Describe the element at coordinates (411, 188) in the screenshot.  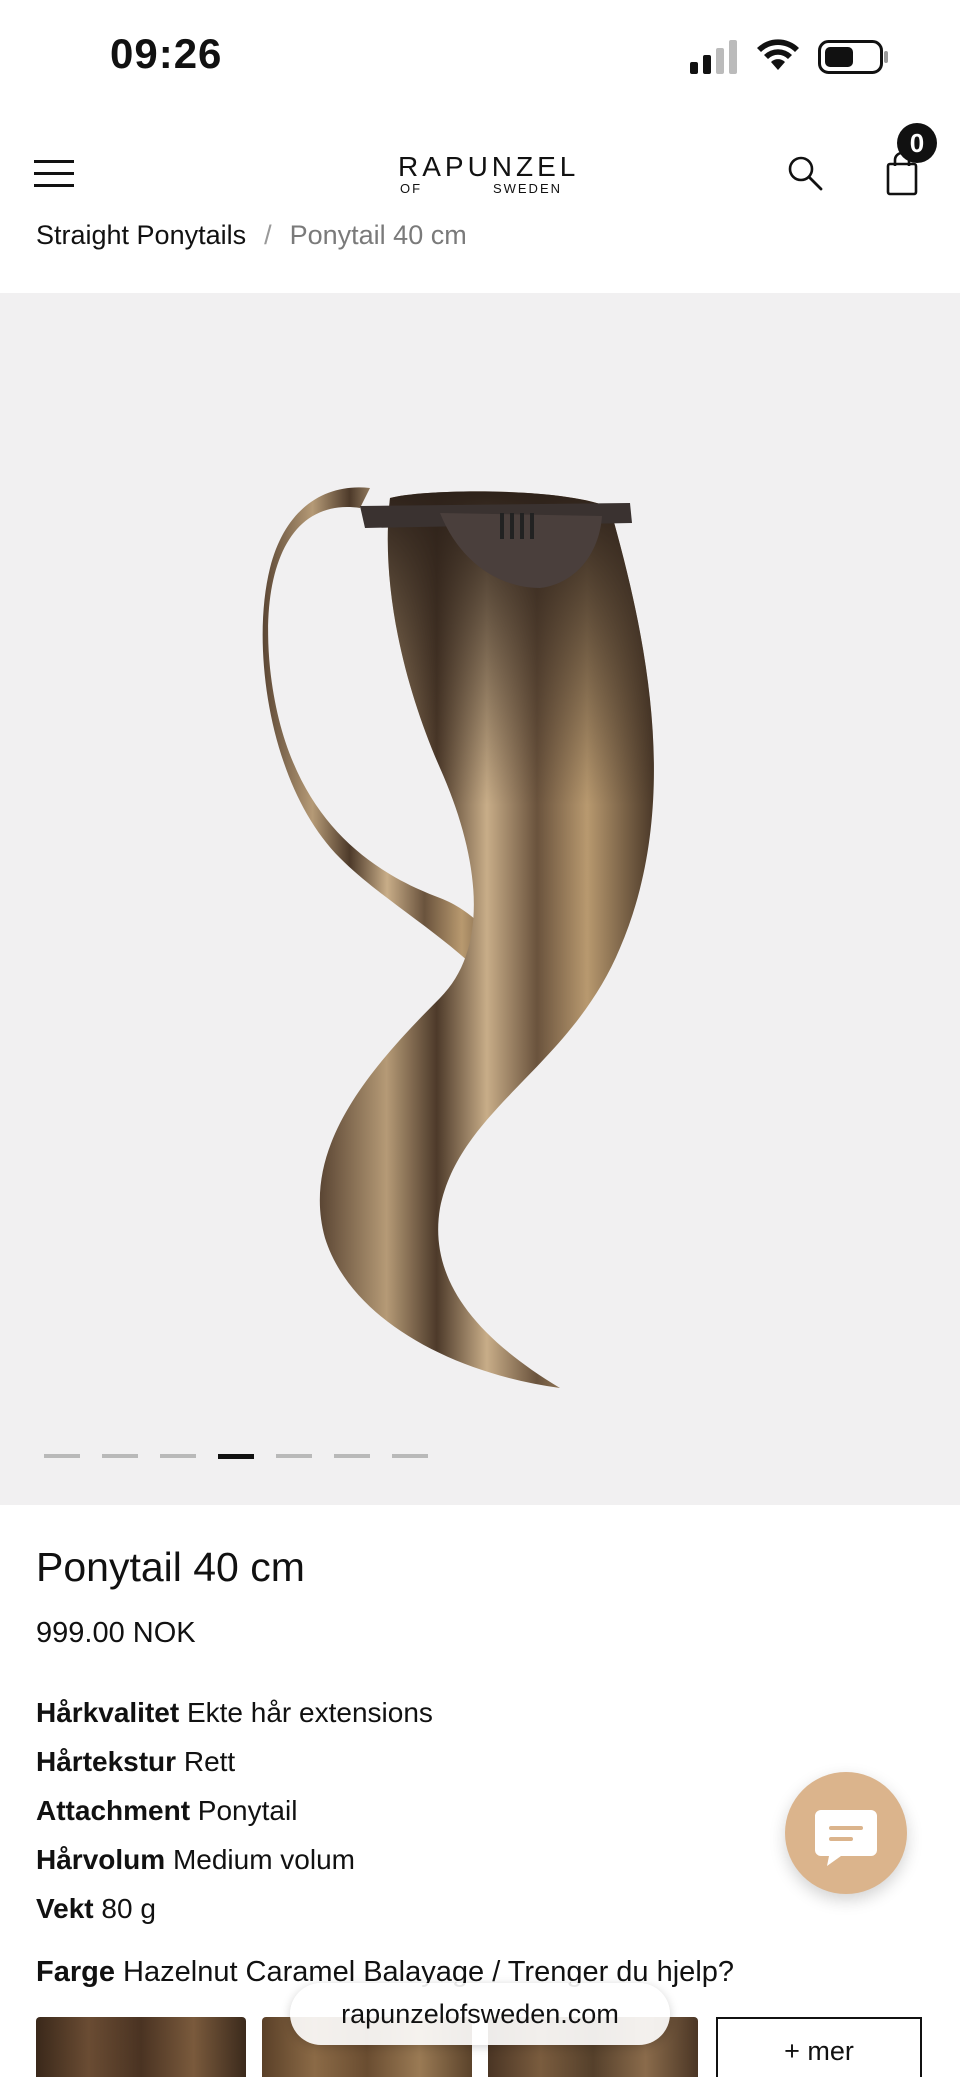
I see `logo-of: OF` at that location.